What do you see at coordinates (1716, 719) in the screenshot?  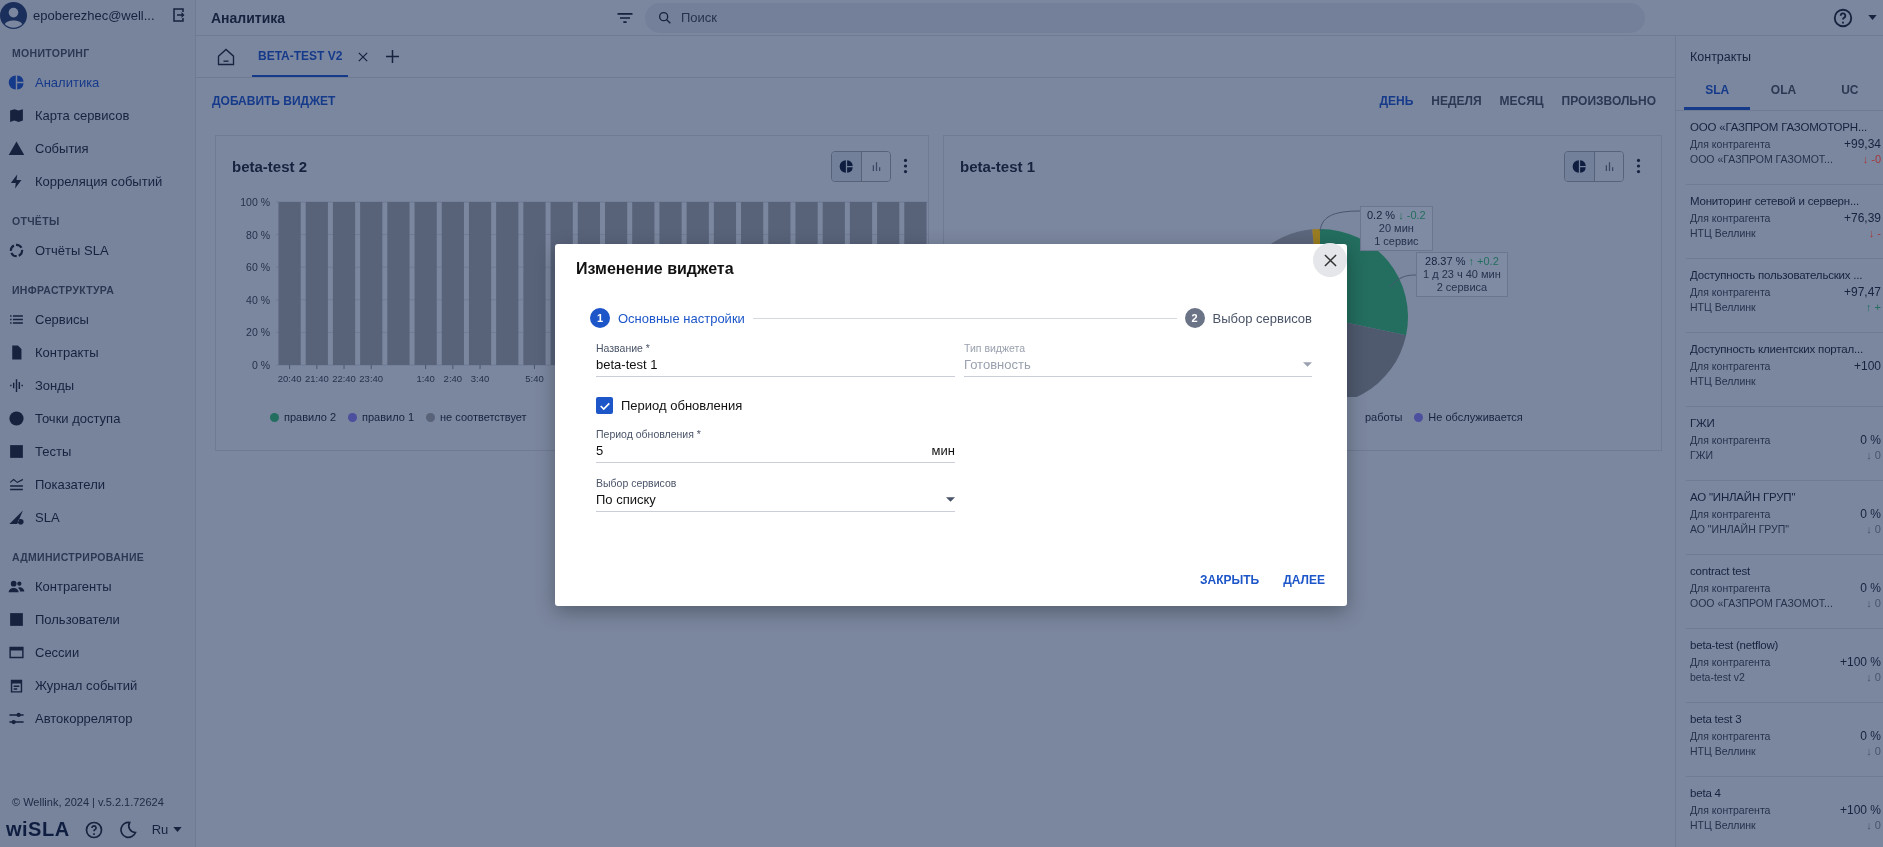 I see `contract-name: beta test 3` at bounding box center [1716, 719].